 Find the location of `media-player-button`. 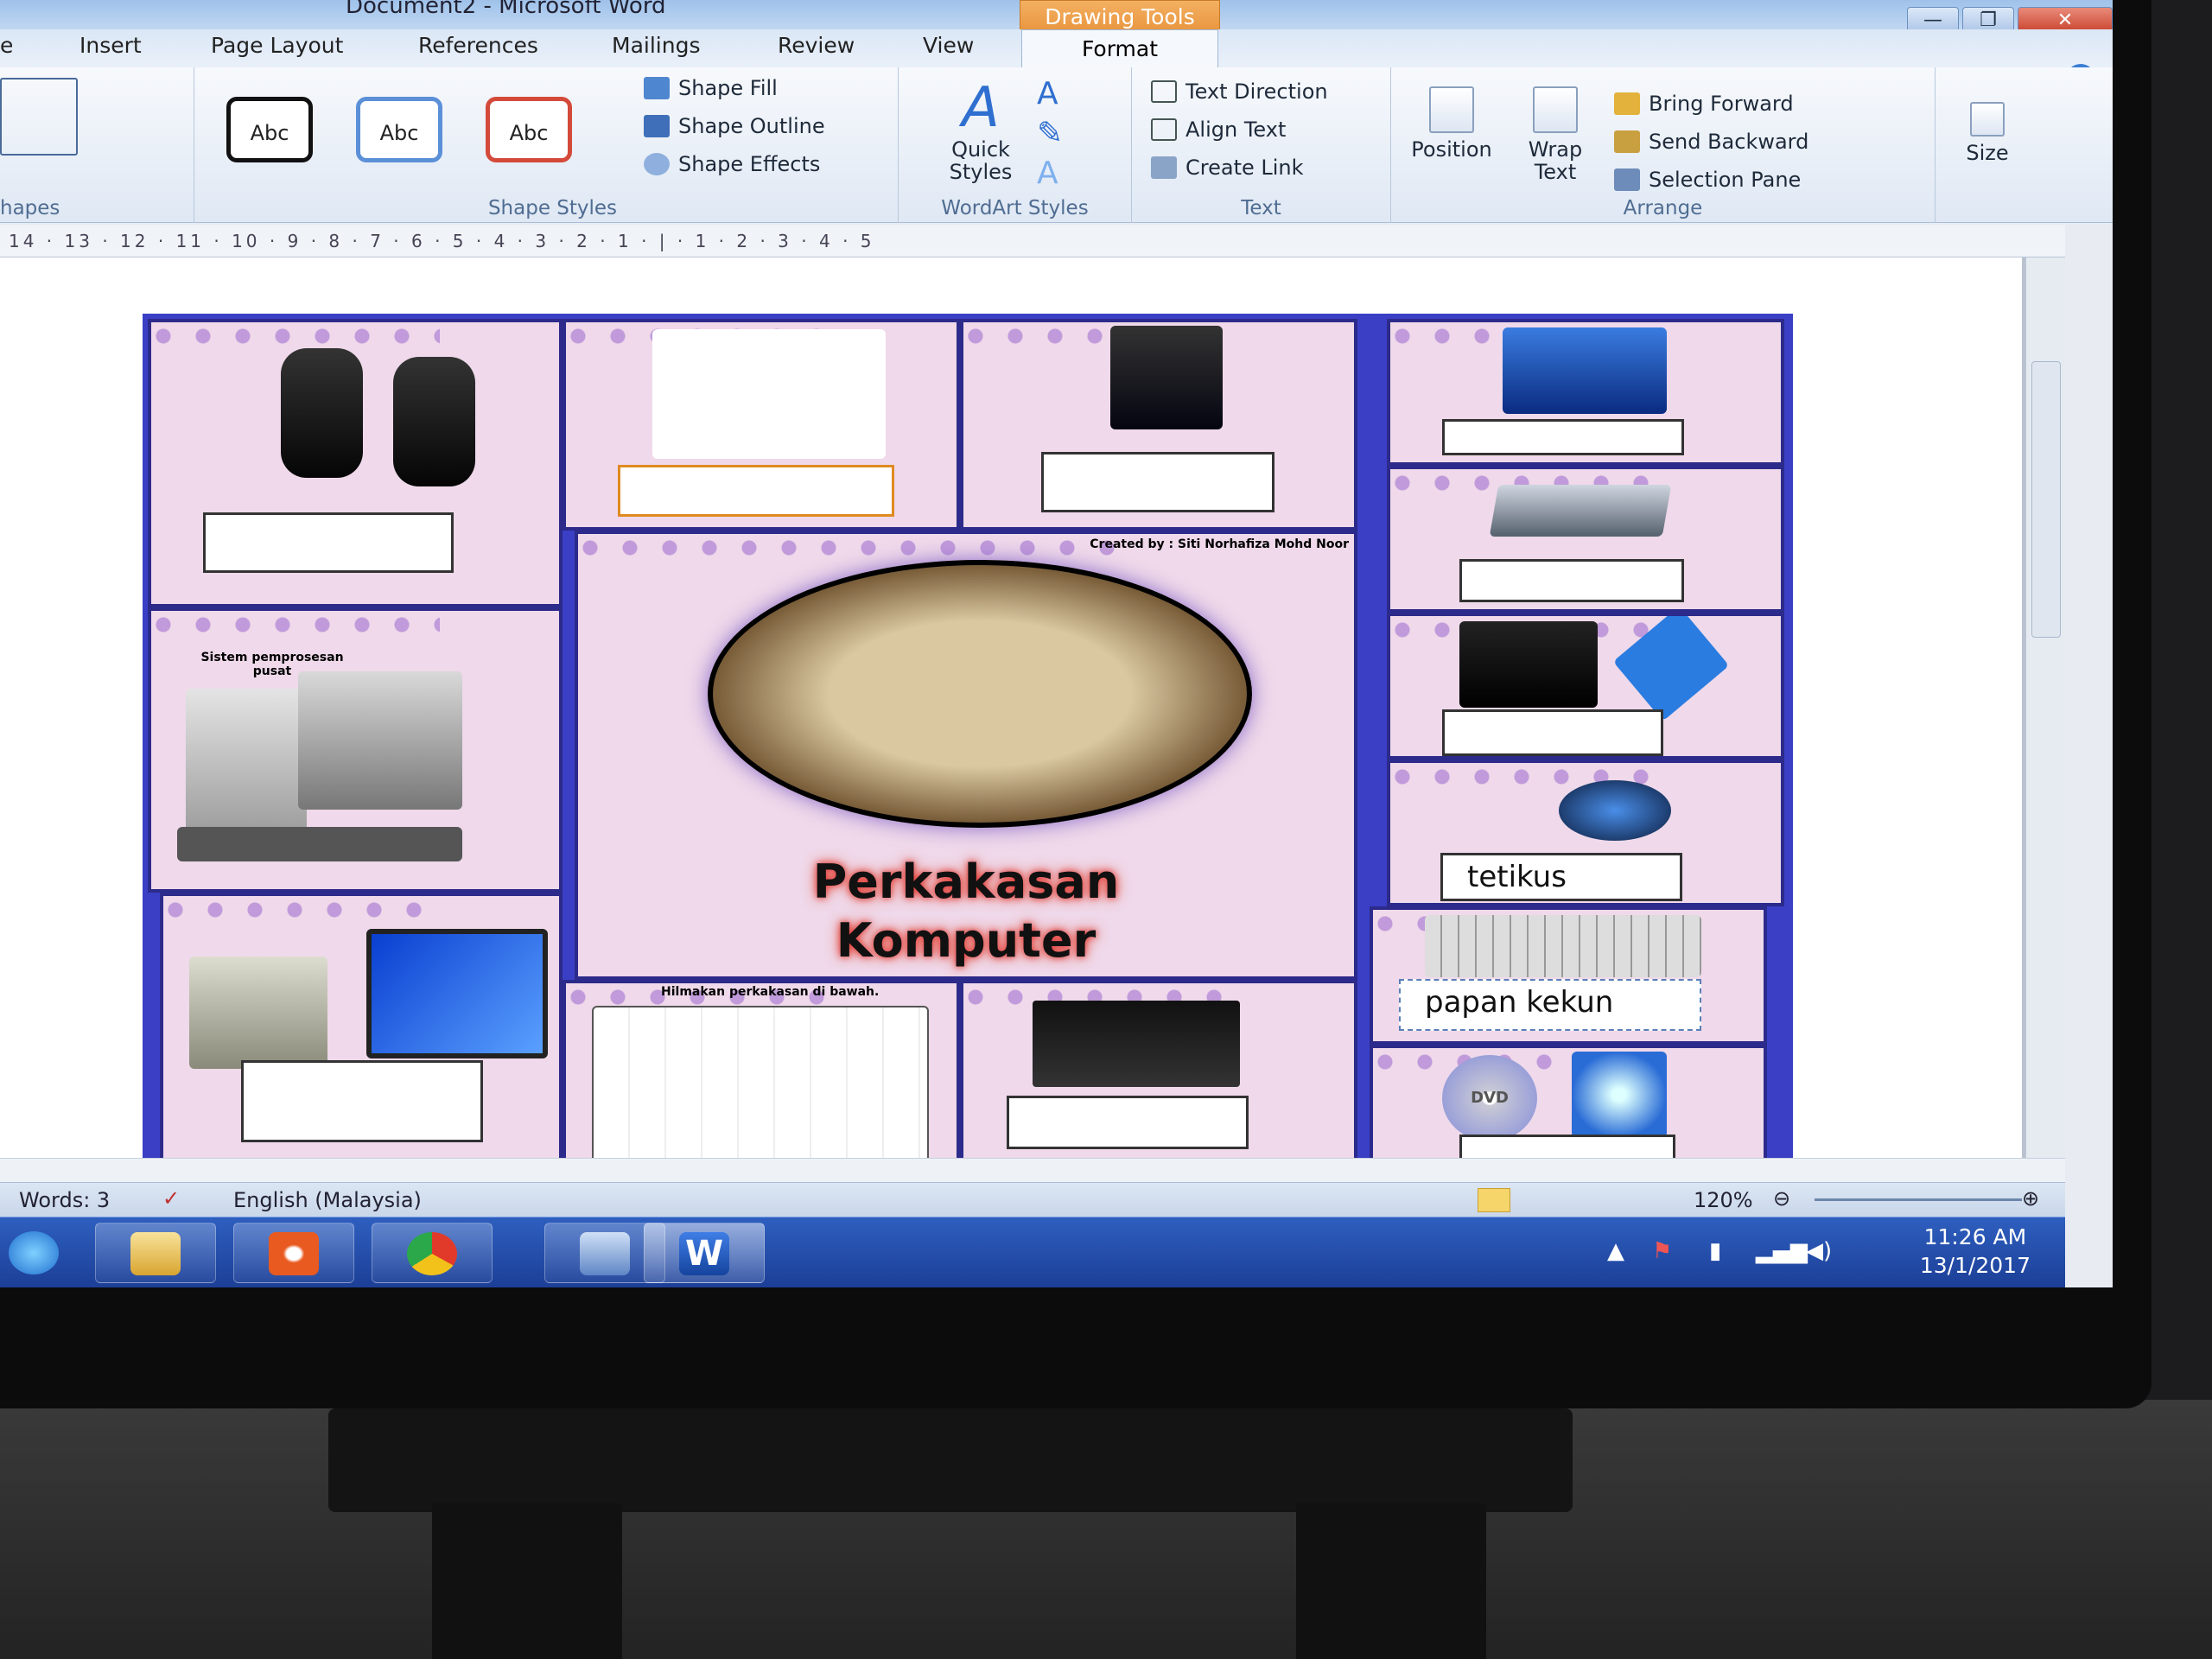

media-player-button is located at coordinates (293, 1253).